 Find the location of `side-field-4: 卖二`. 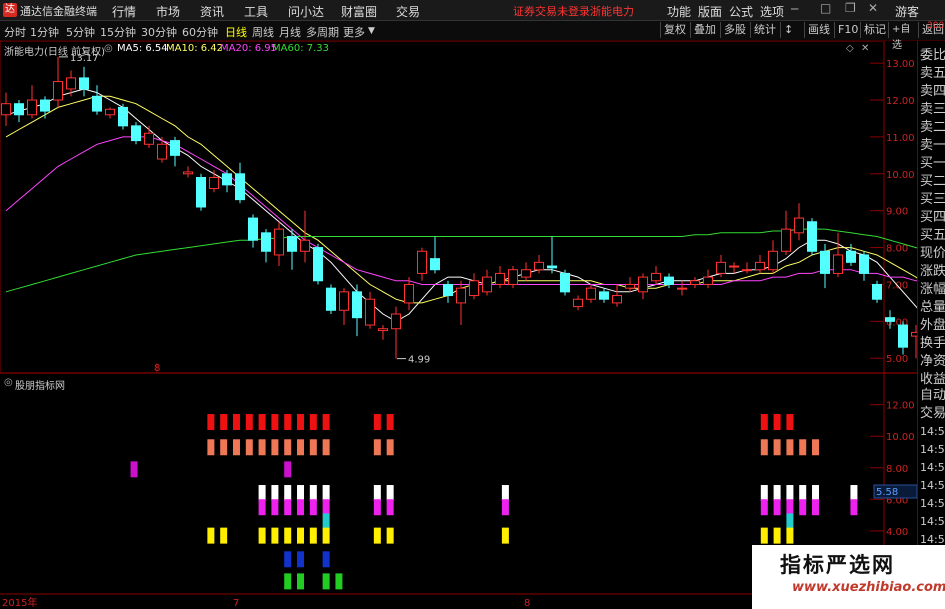

side-field-4: 卖二 is located at coordinates (932, 127).